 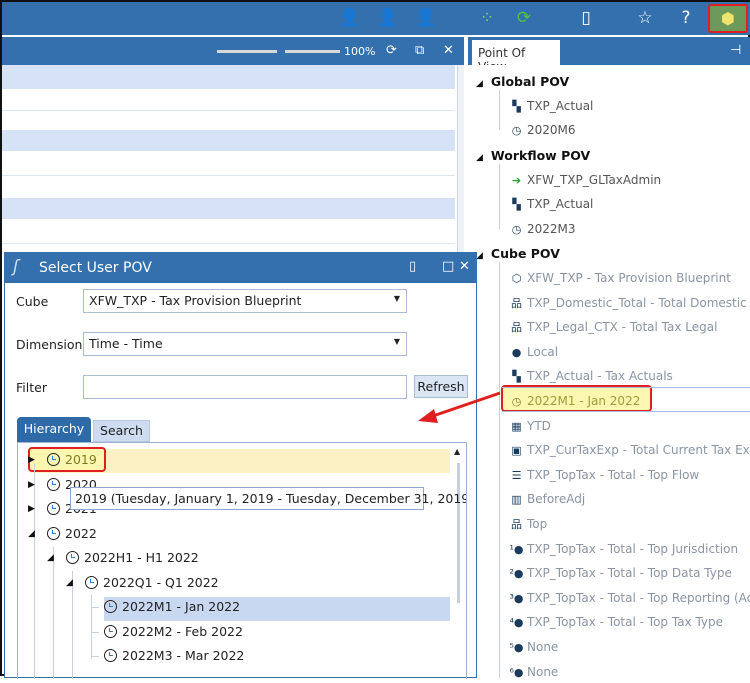 What do you see at coordinates (594, 180) in the screenshot?
I see `pov-item-label: XFW_TXP_GLTaxAdmin` at bounding box center [594, 180].